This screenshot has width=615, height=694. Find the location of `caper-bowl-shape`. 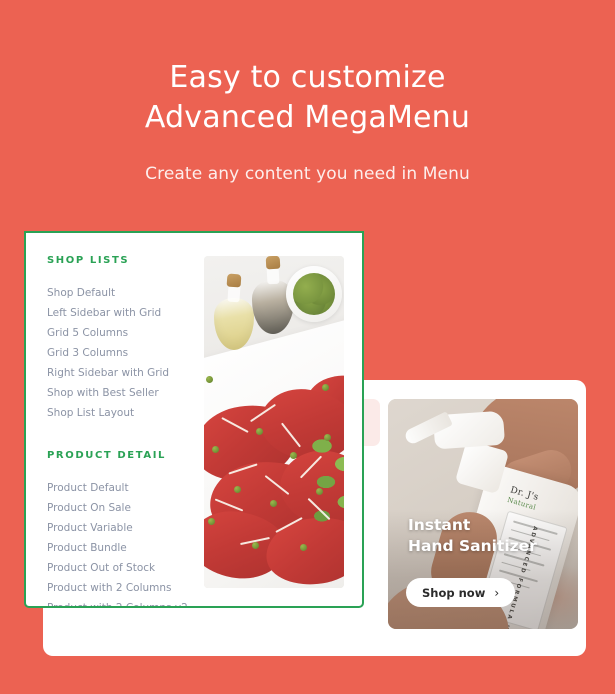

caper-bowl-shape is located at coordinates (314, 294).